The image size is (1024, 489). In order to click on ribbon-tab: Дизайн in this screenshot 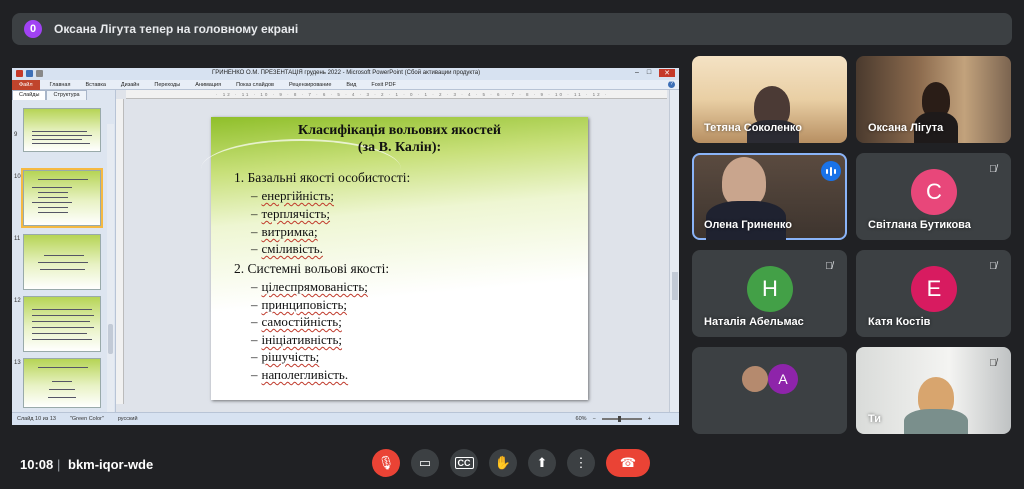, I will do `click(130, 84)`.